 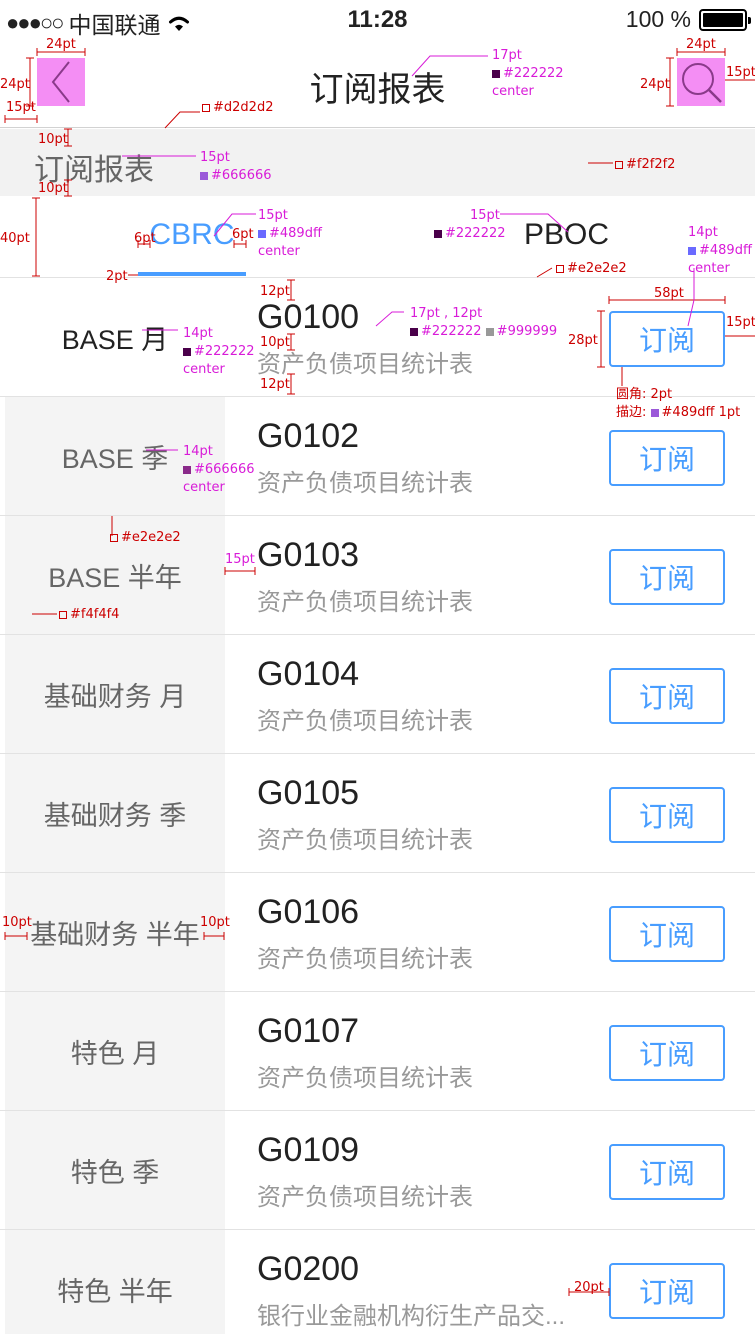 What do you see at coordinates (204, 369) in the screenshot?
I see `anno-cat1-align: center` at bounding box center [204, 369].